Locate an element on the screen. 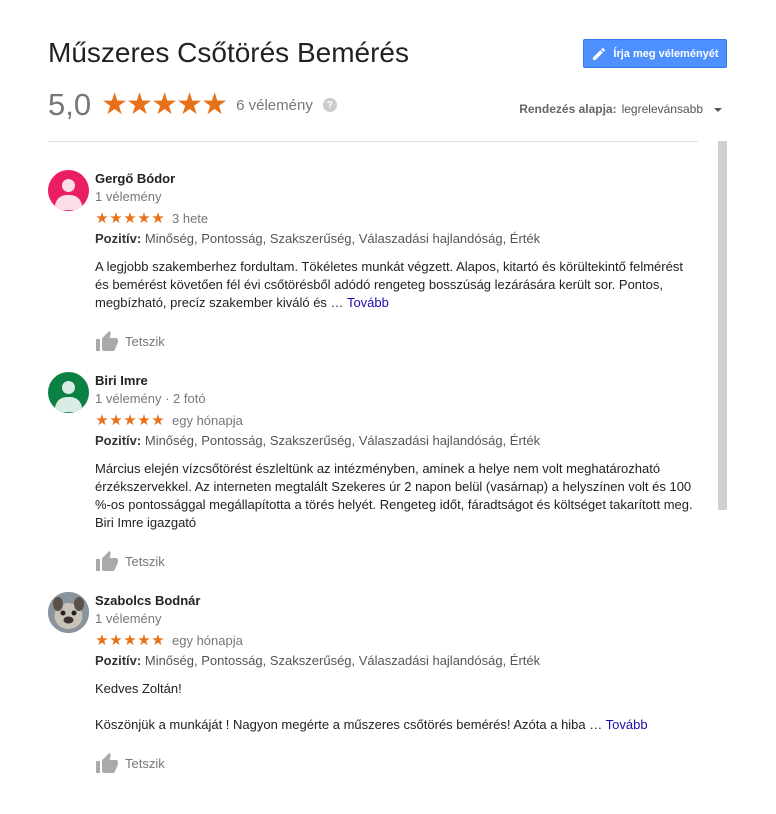  sort-dropdown: Rendezés alapja: legrelevánsabb is located at coordinates (620, 109).